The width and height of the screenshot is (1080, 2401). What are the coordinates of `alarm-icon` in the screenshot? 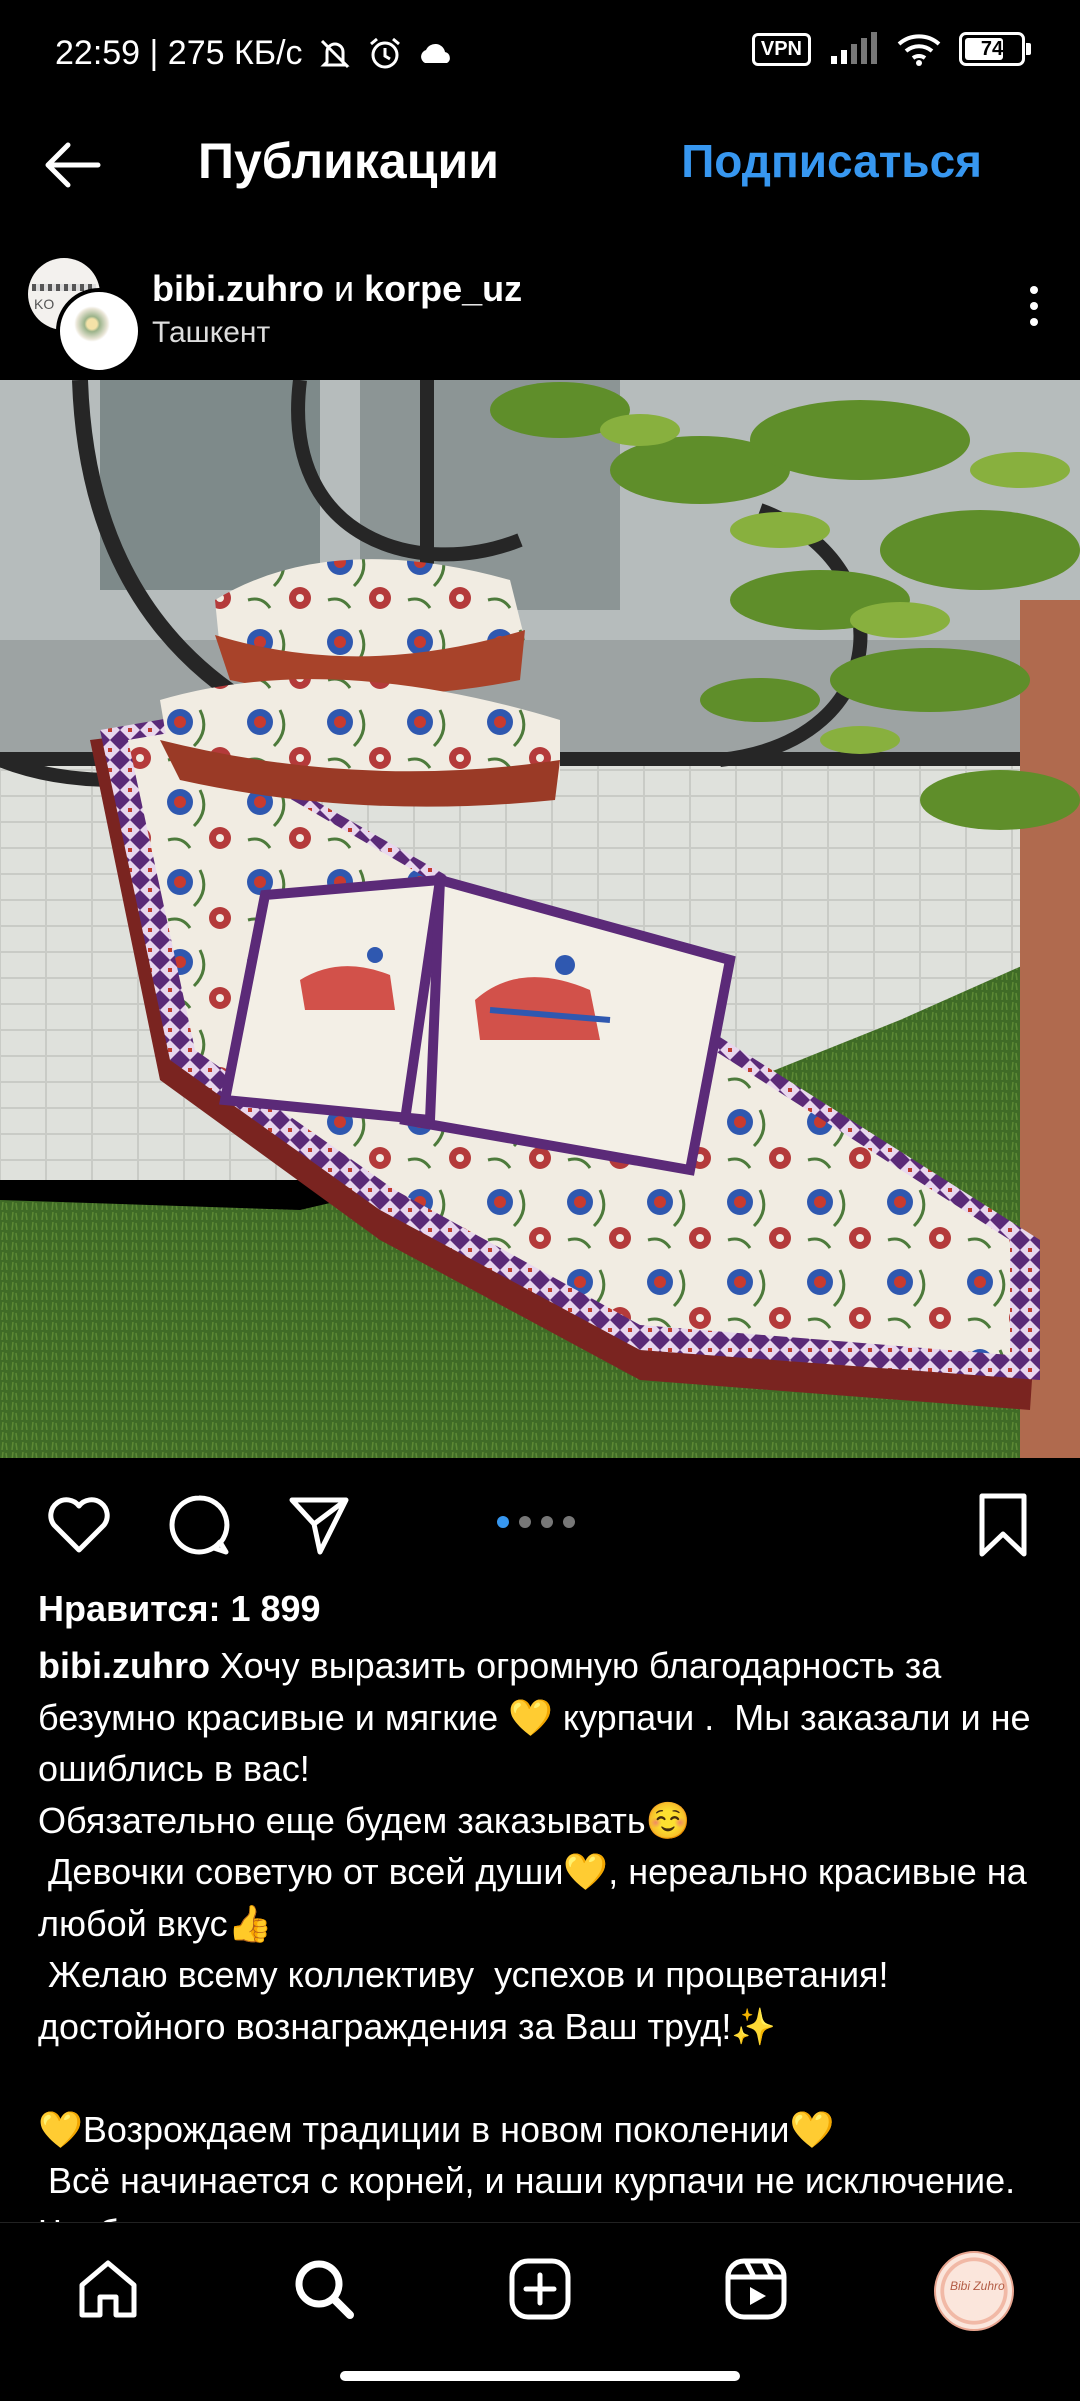 It's located at (384, 52).